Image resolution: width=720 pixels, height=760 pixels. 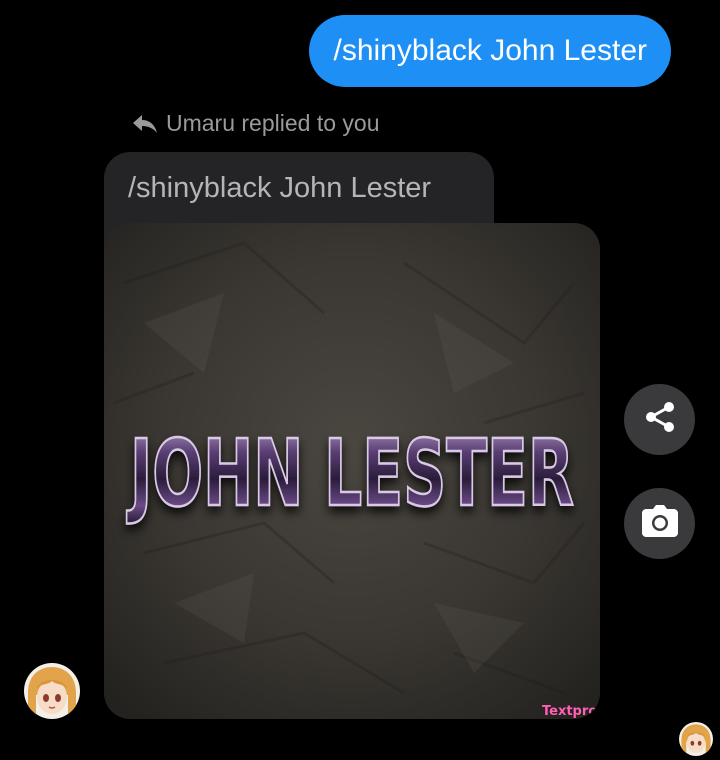 I want to click on sent-message-text: /shinyblack John Lester, so click(x=490, y=50).